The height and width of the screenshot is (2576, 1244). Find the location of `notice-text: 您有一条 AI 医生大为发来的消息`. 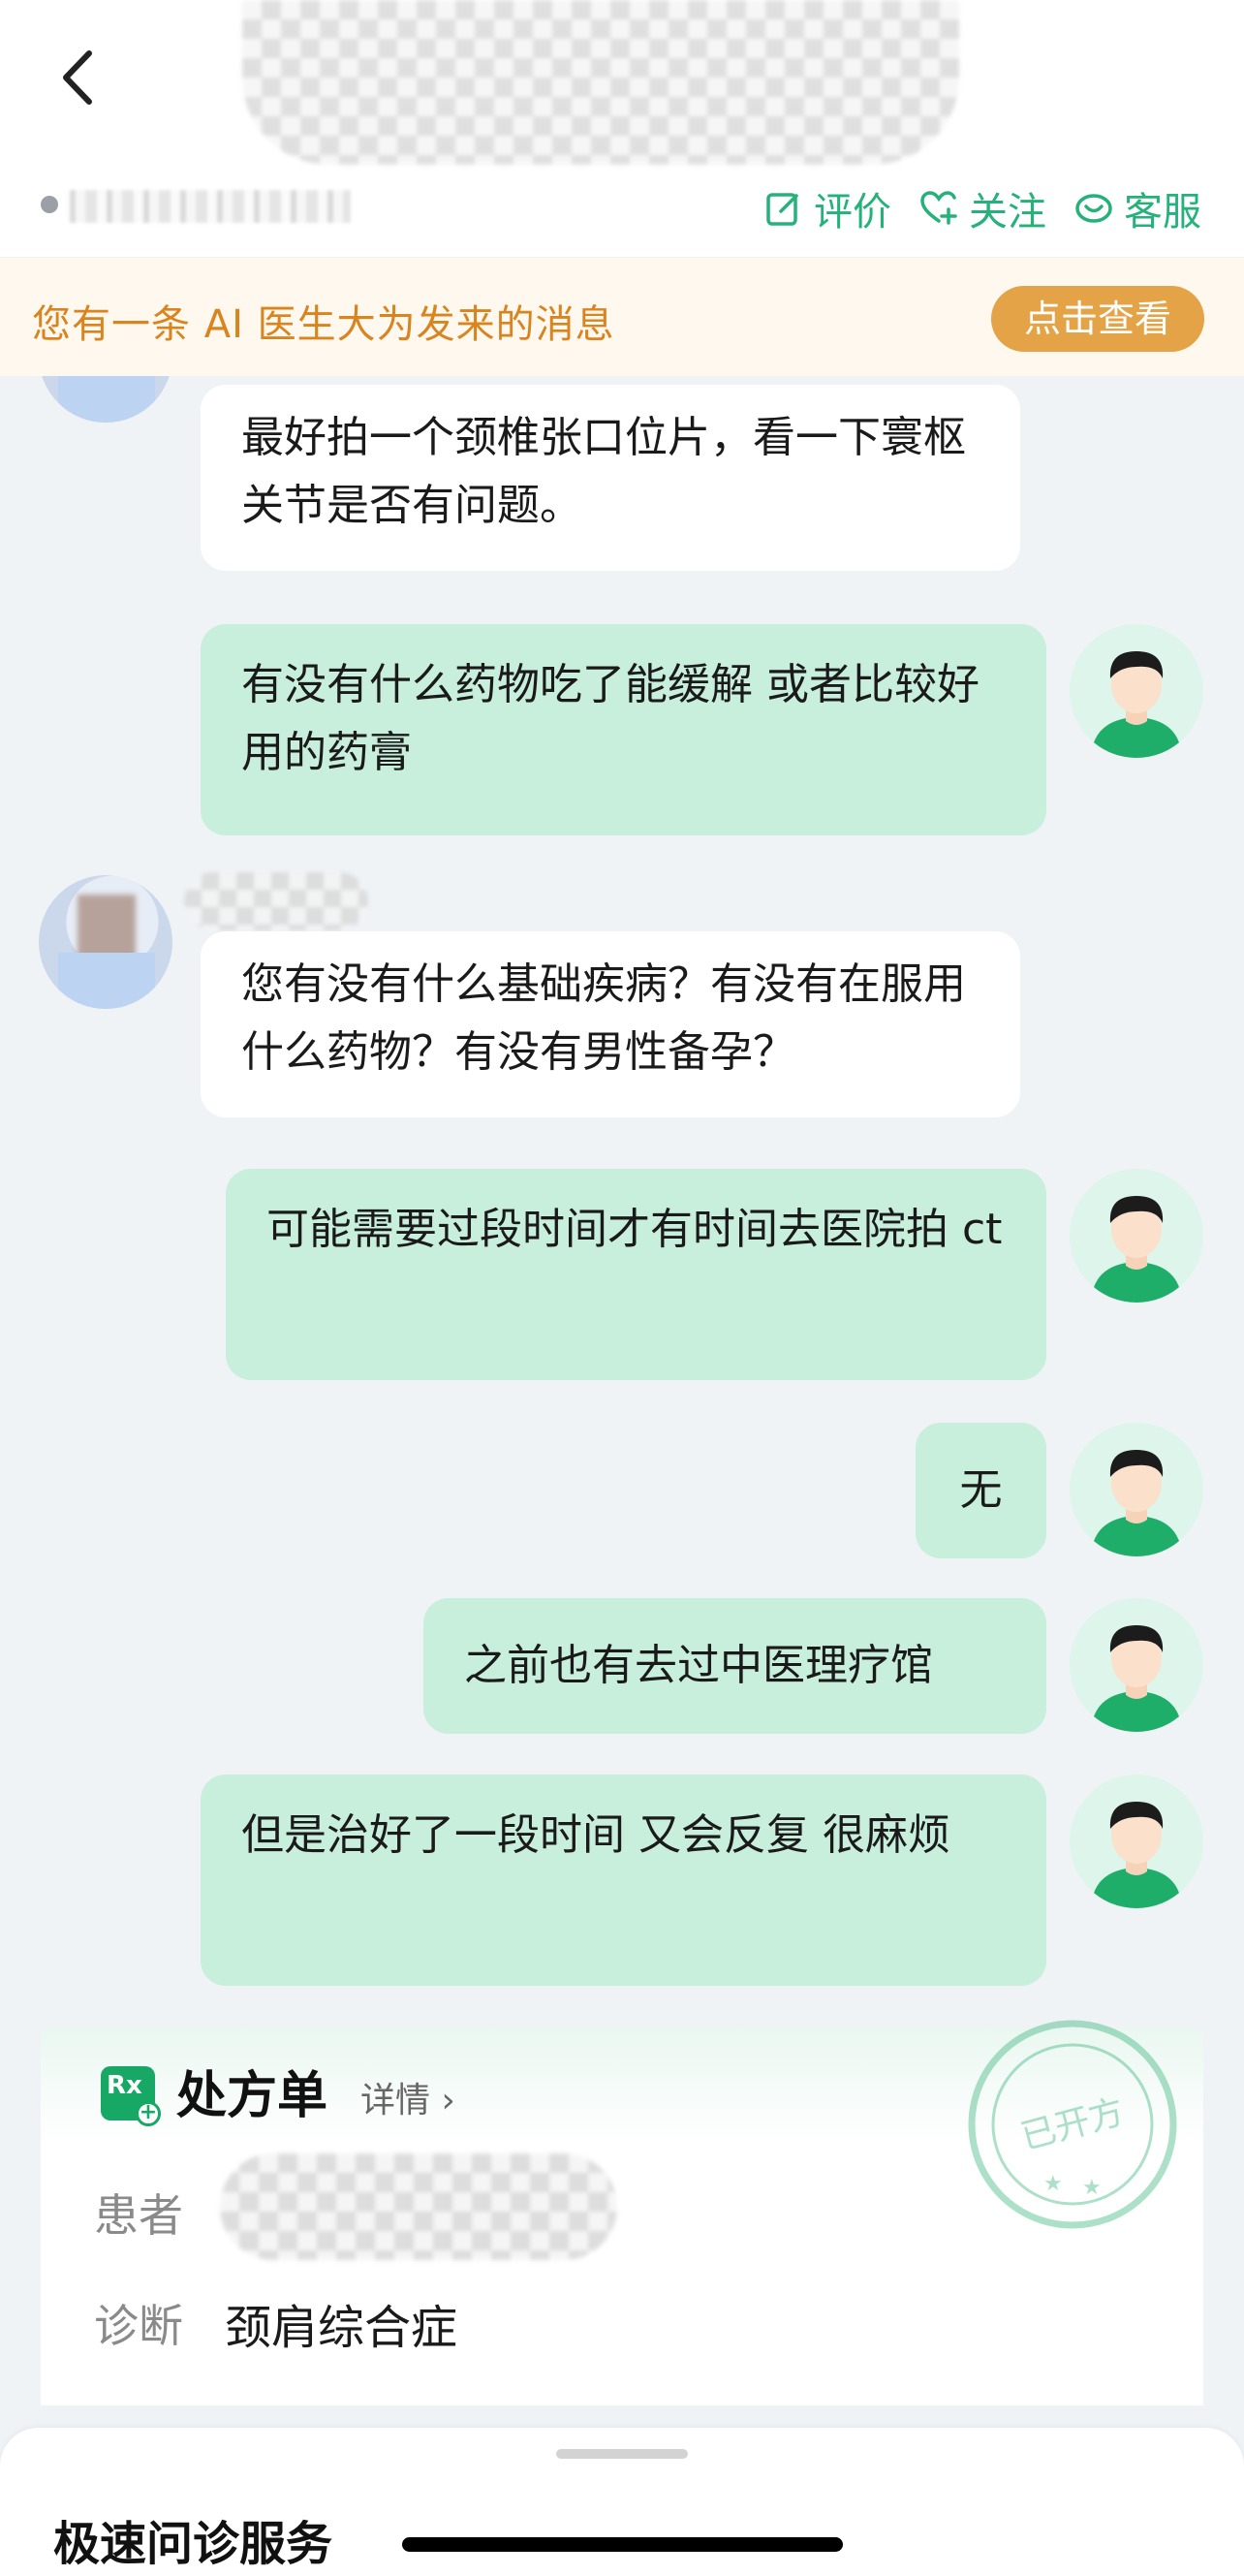

notice-text: 您有一条 AI 医生大为发来的消息 is located at coordinates (323, 324).